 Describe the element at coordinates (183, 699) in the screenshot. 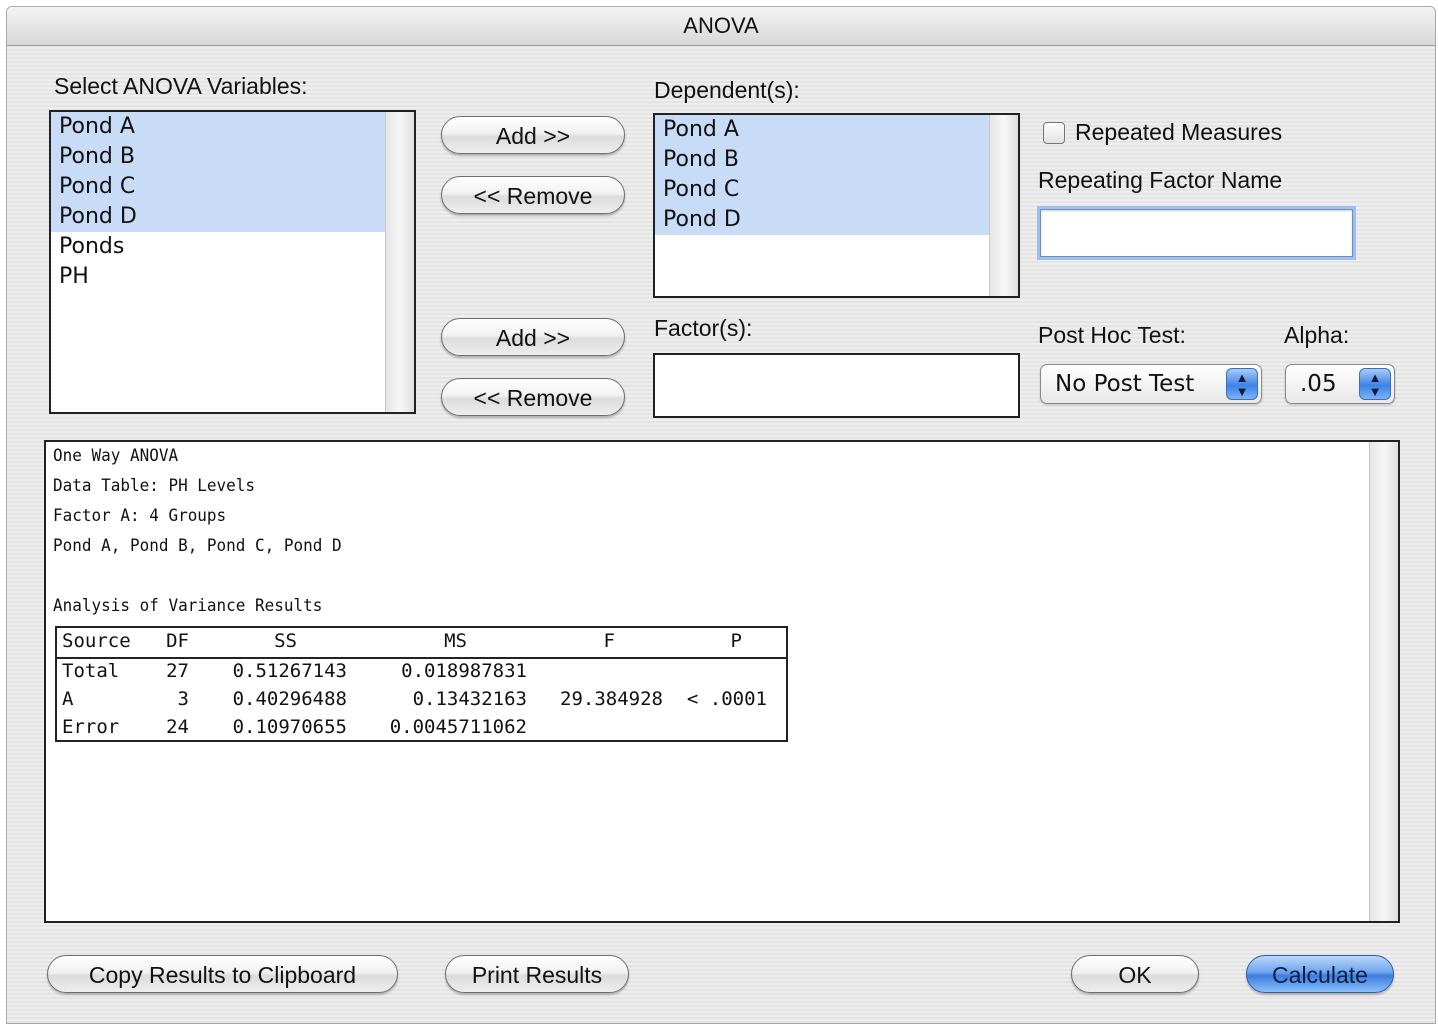

I see `table-cell: 3` at that location.